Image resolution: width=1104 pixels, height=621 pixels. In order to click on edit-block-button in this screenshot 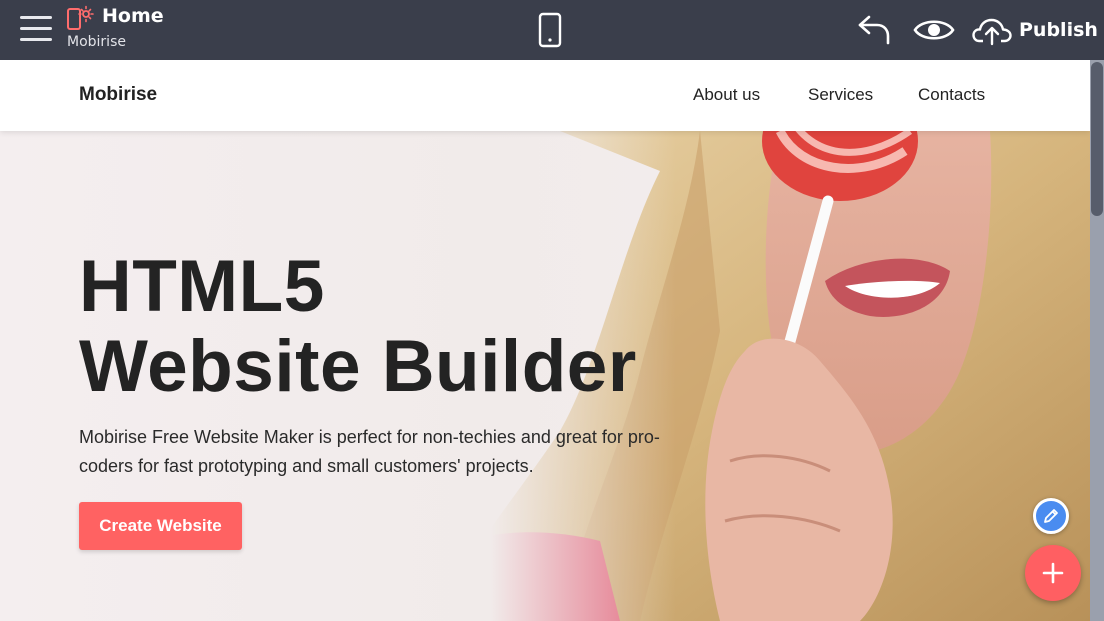, I will do `click(1051, 516)`.